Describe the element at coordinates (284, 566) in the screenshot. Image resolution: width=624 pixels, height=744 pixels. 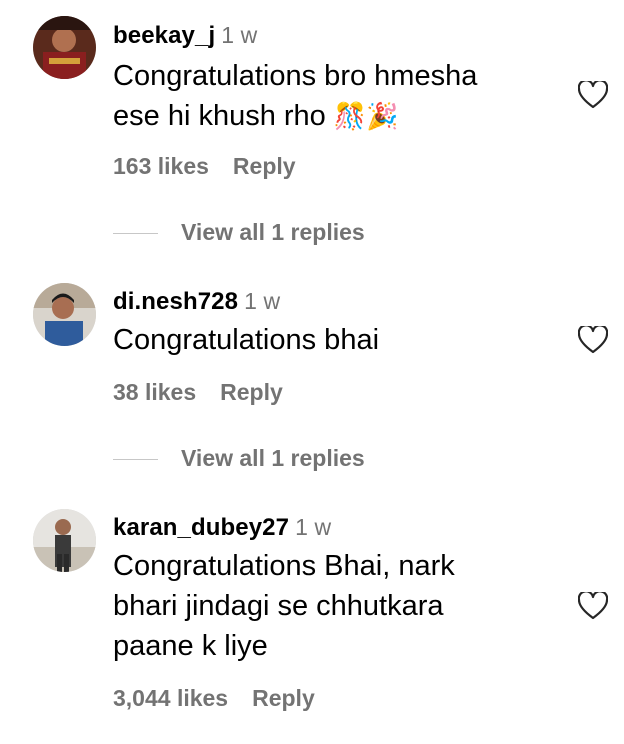
I see `comment-text-line: Congratulations Bhai, nark` at that location.